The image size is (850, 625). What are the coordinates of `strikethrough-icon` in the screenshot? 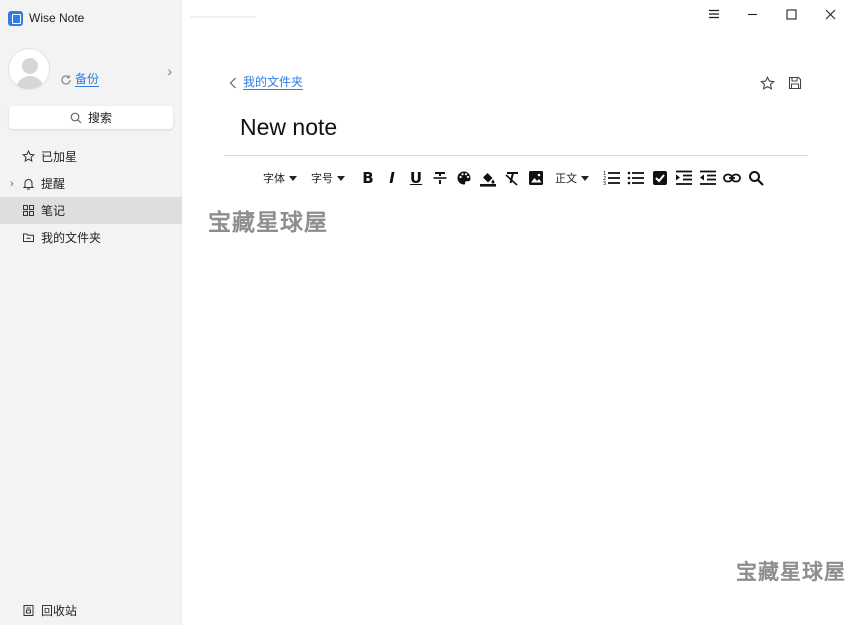 It's located at (440, 178).